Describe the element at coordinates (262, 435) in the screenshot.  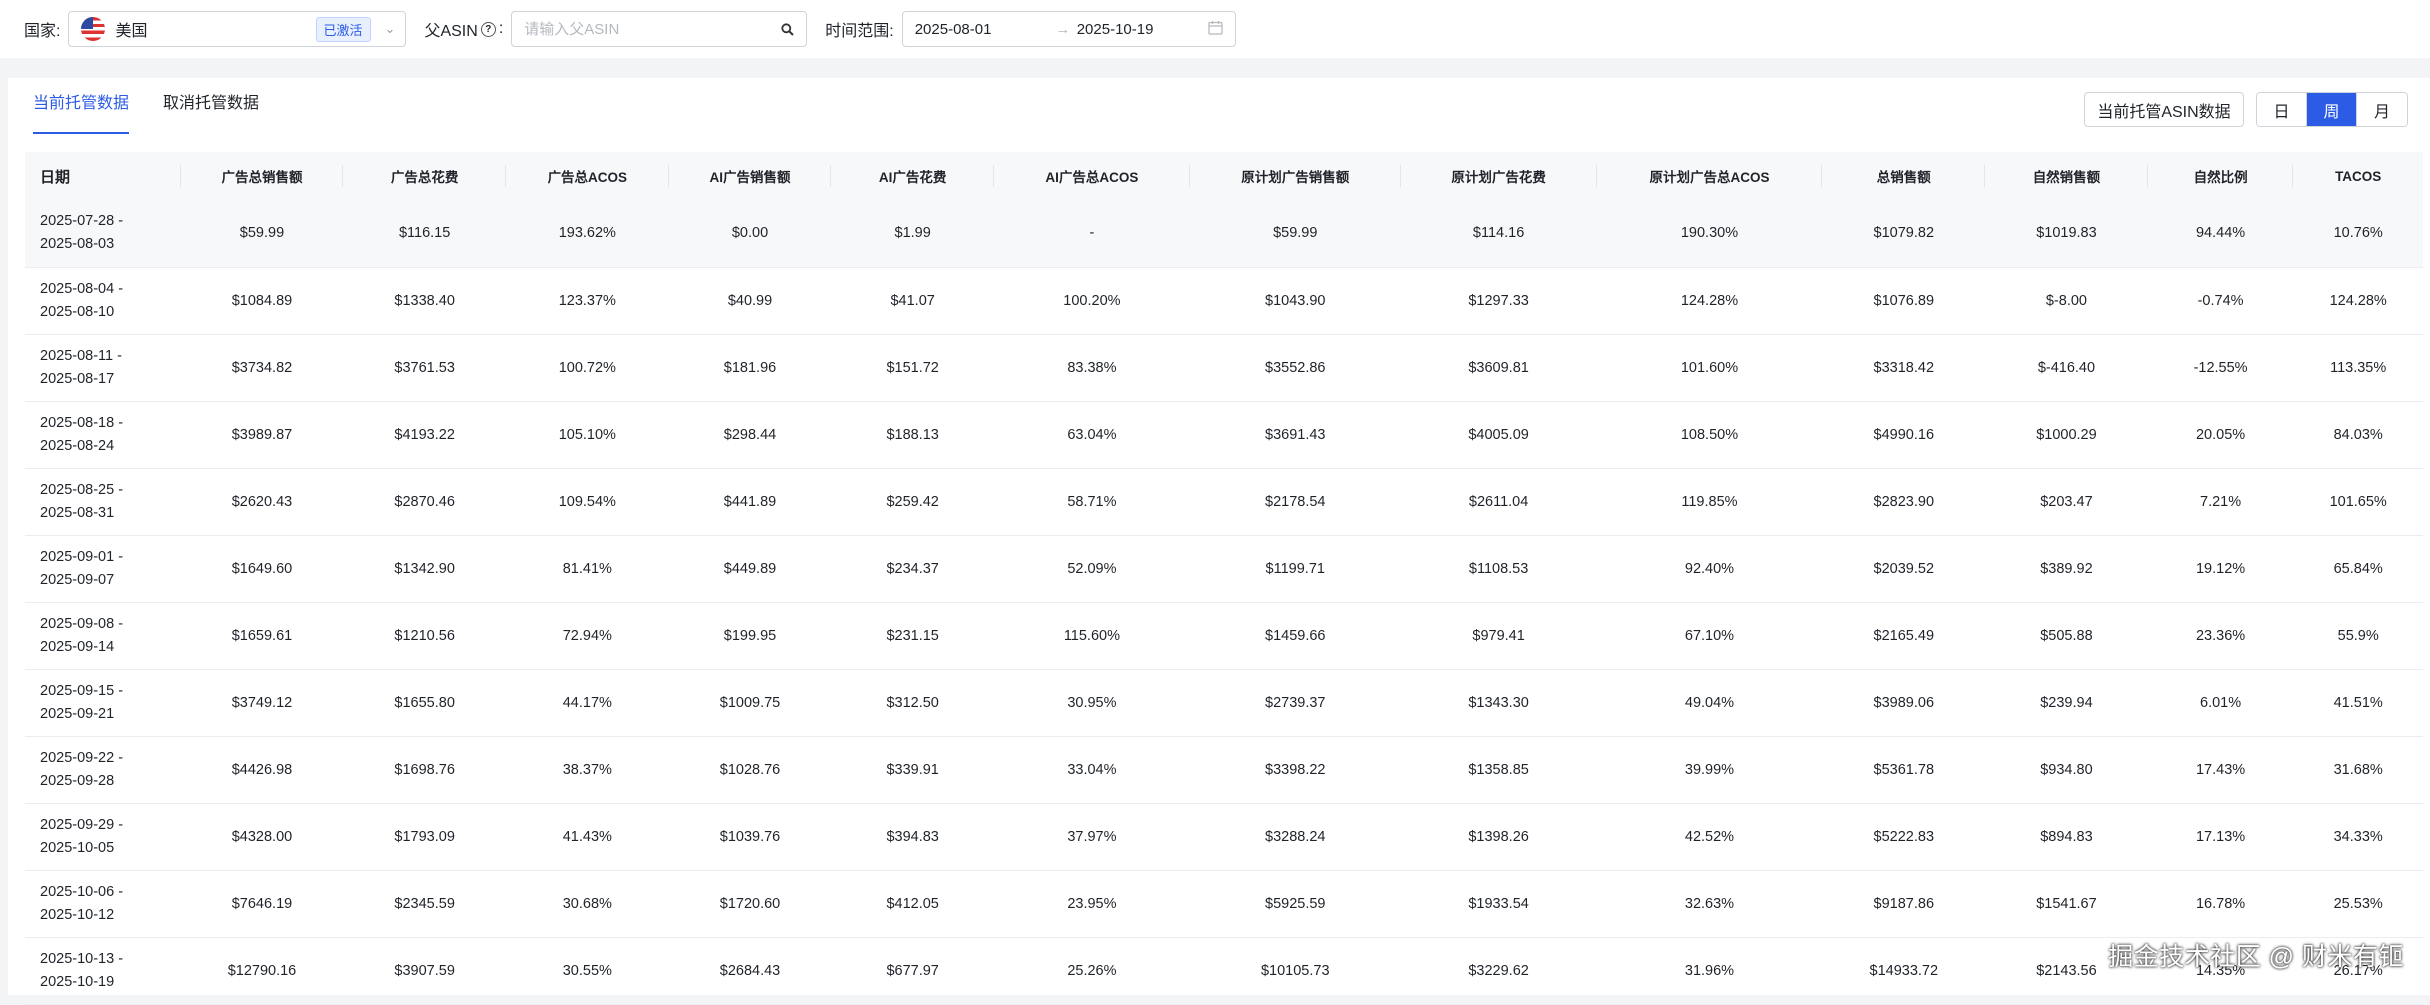
I see `table-cell: $3989.87` at that location.